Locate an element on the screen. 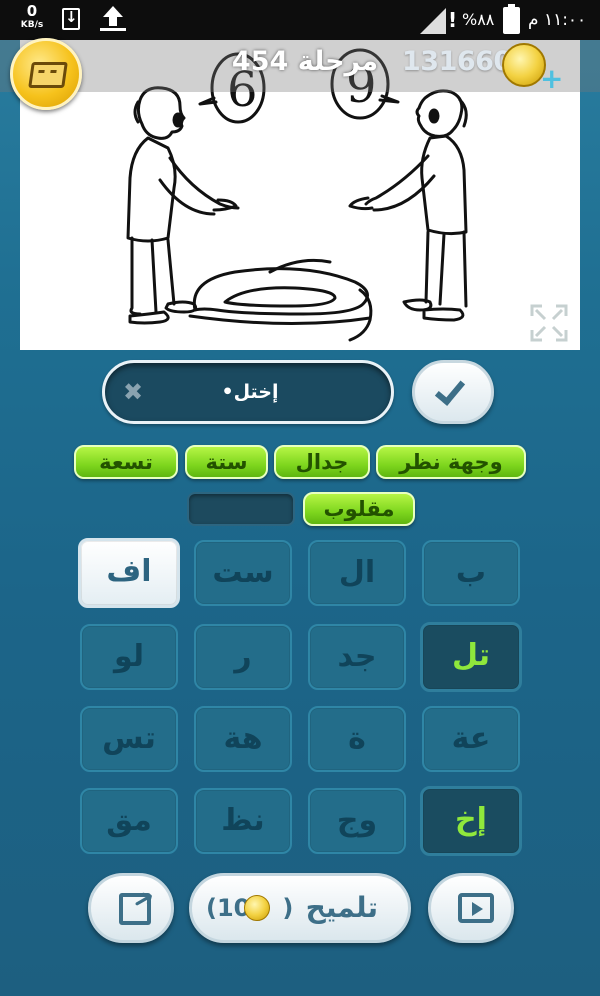 The width and height of the screenshot is (600, 996). download-notification-icon is located at coordinates (71, 19).